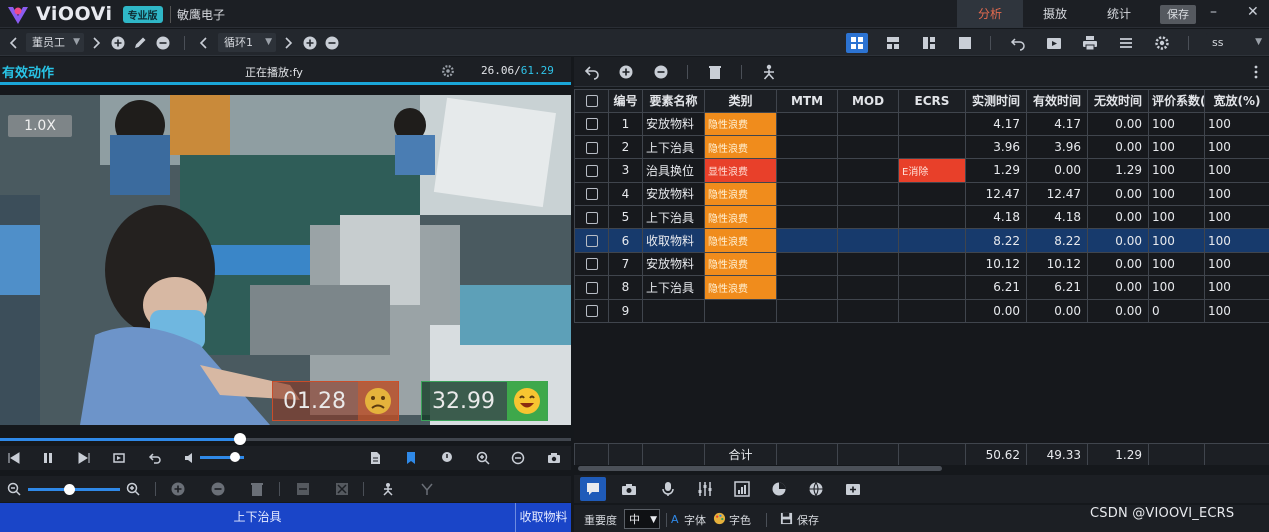 Image resolution: width=1269 pixels, height=532 pixels. Describe the element at coordinates (816, 489) in the screenshot. I see `globe-icon` at that location.